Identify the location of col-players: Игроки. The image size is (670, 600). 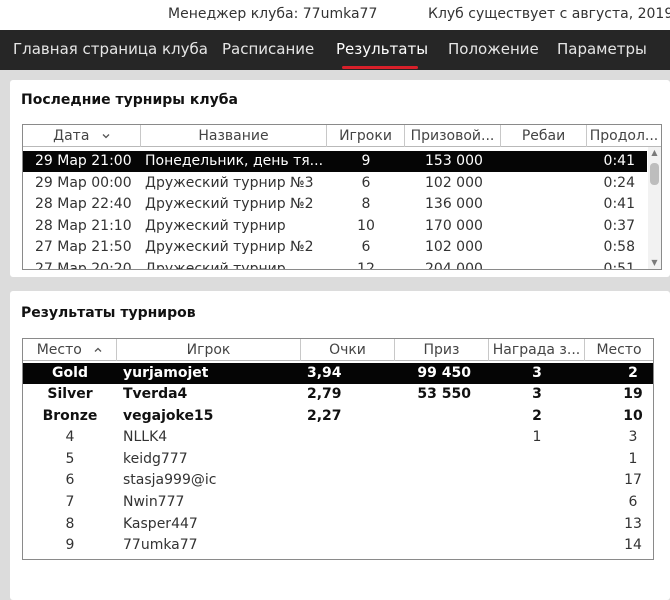
(366, 136).